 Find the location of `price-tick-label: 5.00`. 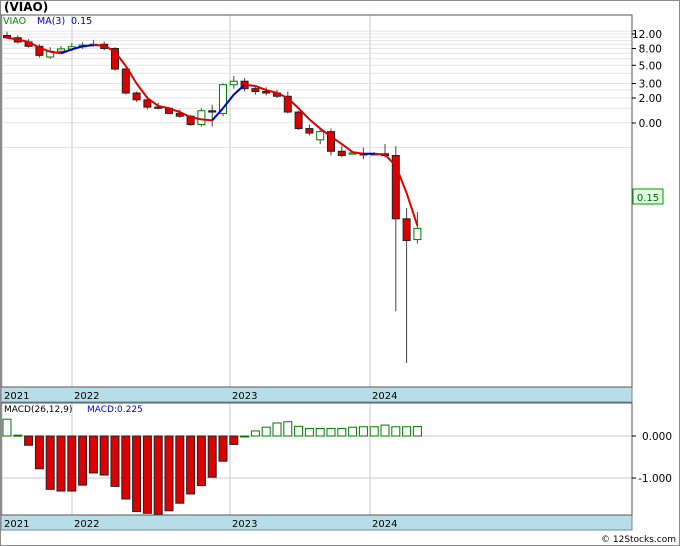

price-tick-label: 5.00 is located at coordinates (650, 66).